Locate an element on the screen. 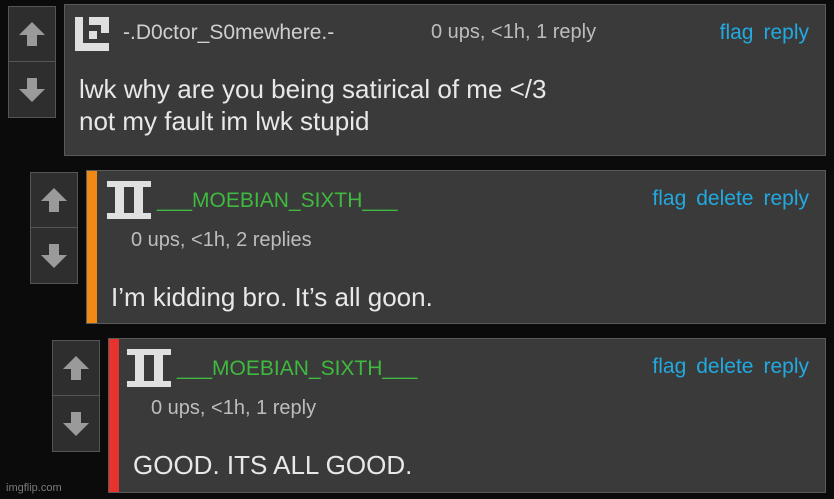 Image resolution: width=834 pixels, height=499 pixels. comment-actions-3: flag delete reply is located at coordinates (730, 367).